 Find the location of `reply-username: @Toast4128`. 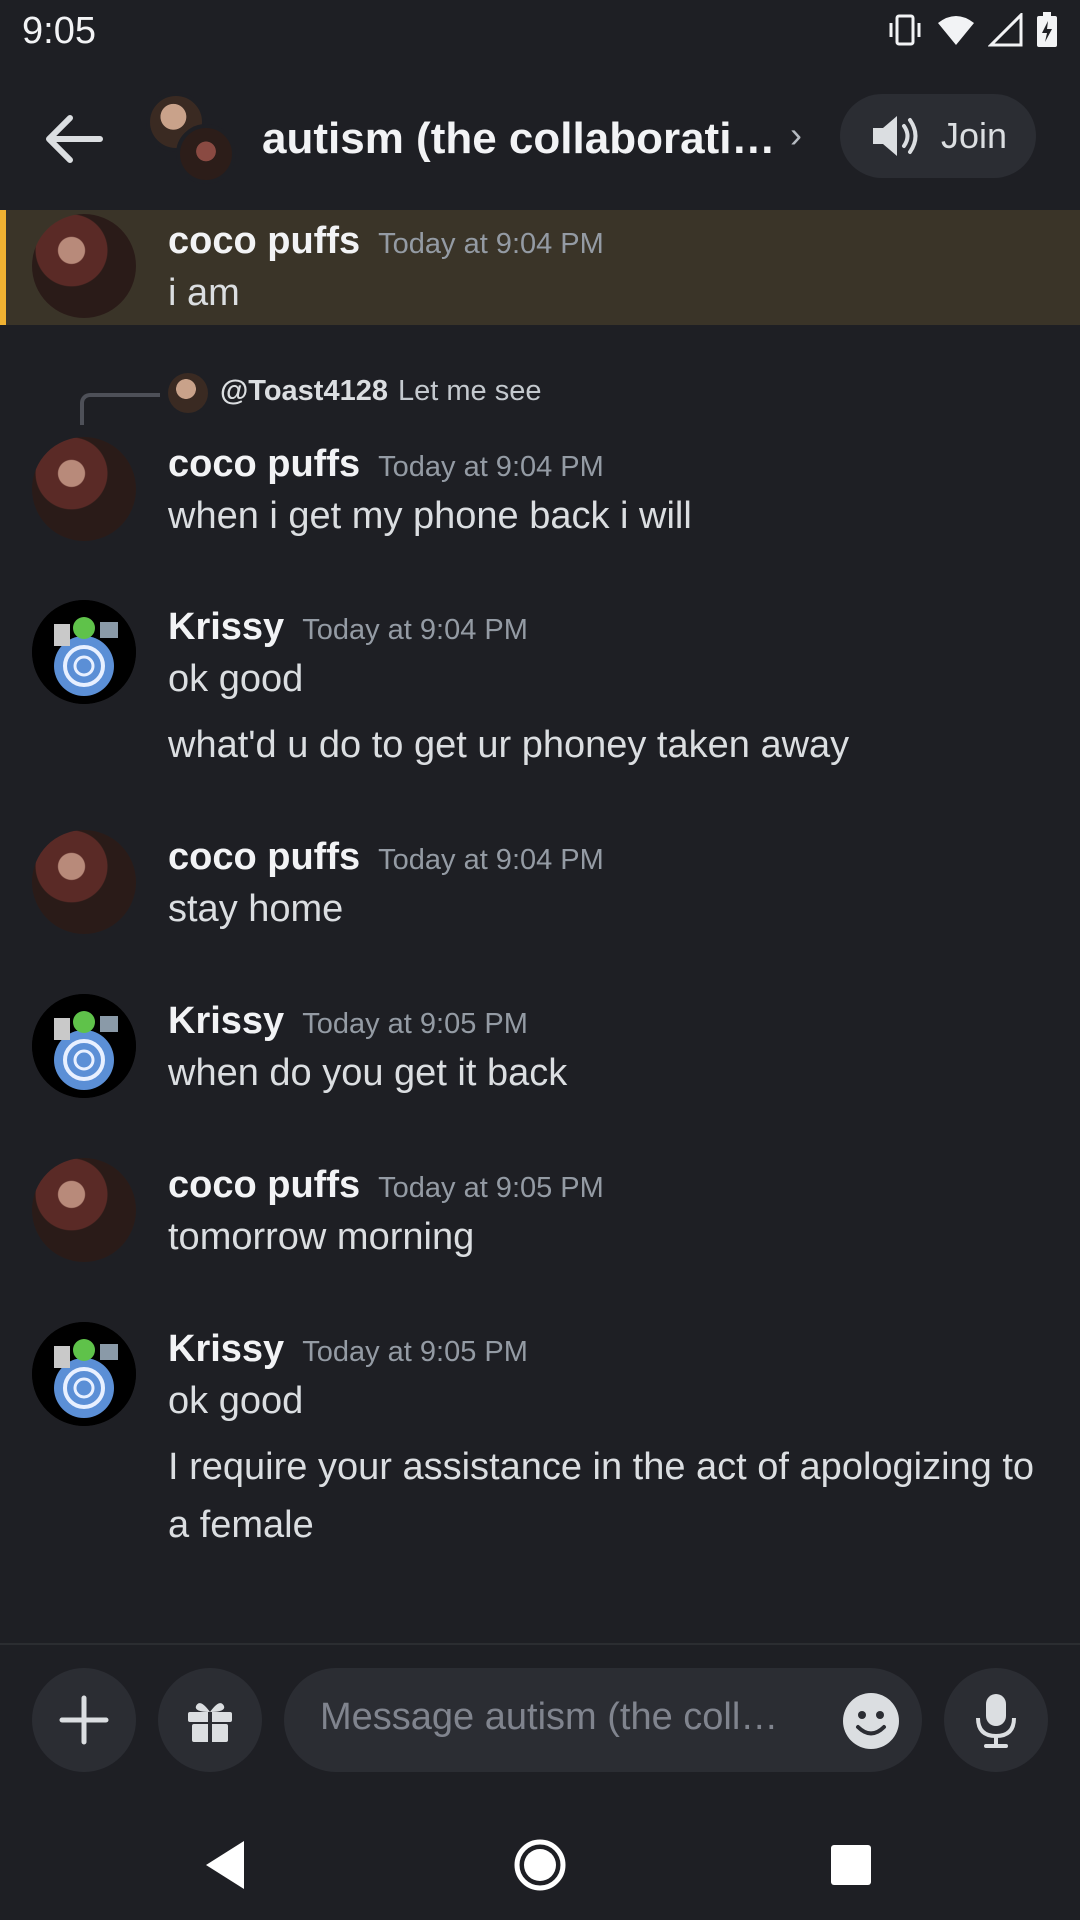

reply-username: @Toast4128 is located at coordinates (304, 391).